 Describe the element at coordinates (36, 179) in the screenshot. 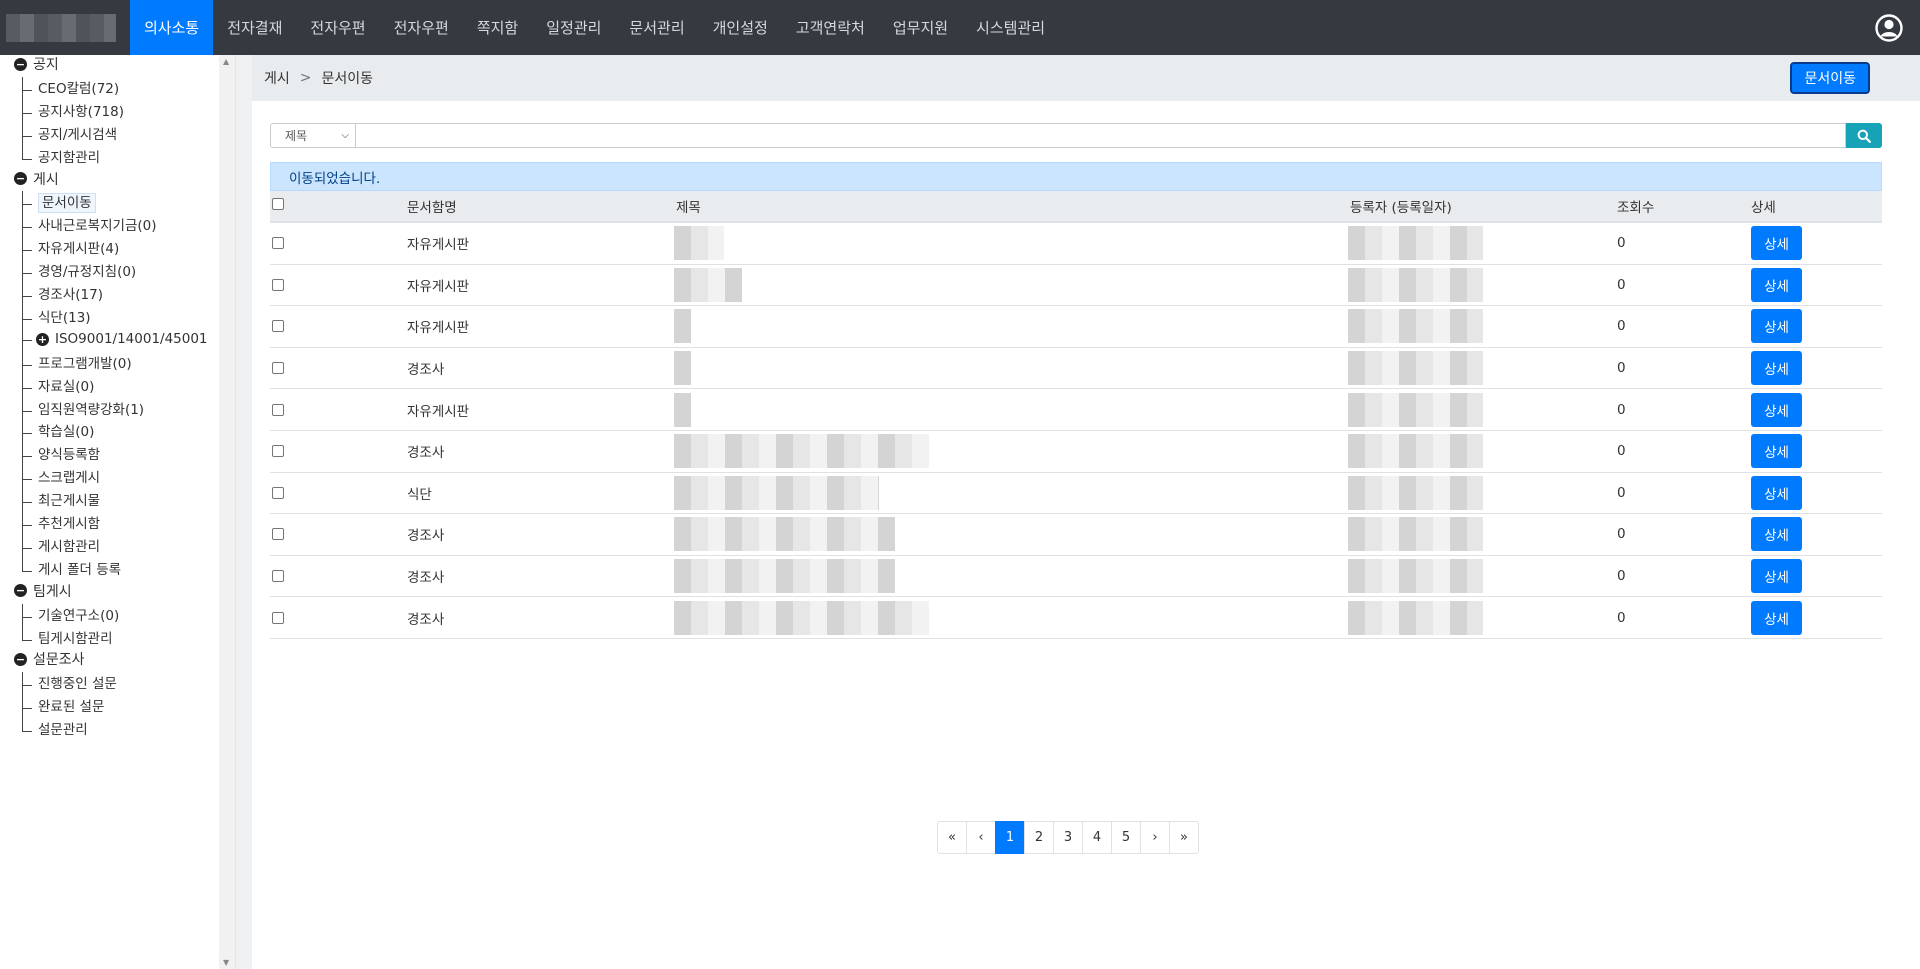

I see `sidebar-group: − 게시` at that location.